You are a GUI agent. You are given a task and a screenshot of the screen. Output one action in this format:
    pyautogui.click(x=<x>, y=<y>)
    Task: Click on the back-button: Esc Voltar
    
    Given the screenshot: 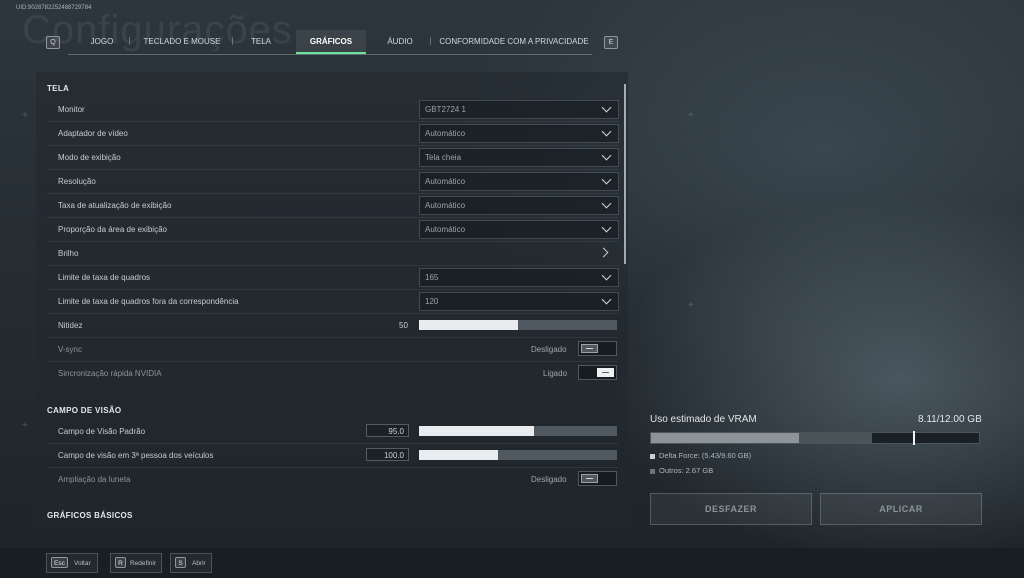 What is the action you would take?
    pyautogui.click(x=72, y=563)
    